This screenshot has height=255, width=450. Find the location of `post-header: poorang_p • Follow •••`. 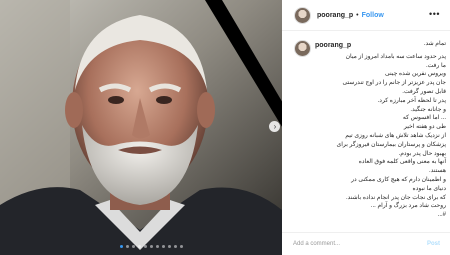

post-header: poorang_p • Follow ••• is located at coordinates (366, 15).